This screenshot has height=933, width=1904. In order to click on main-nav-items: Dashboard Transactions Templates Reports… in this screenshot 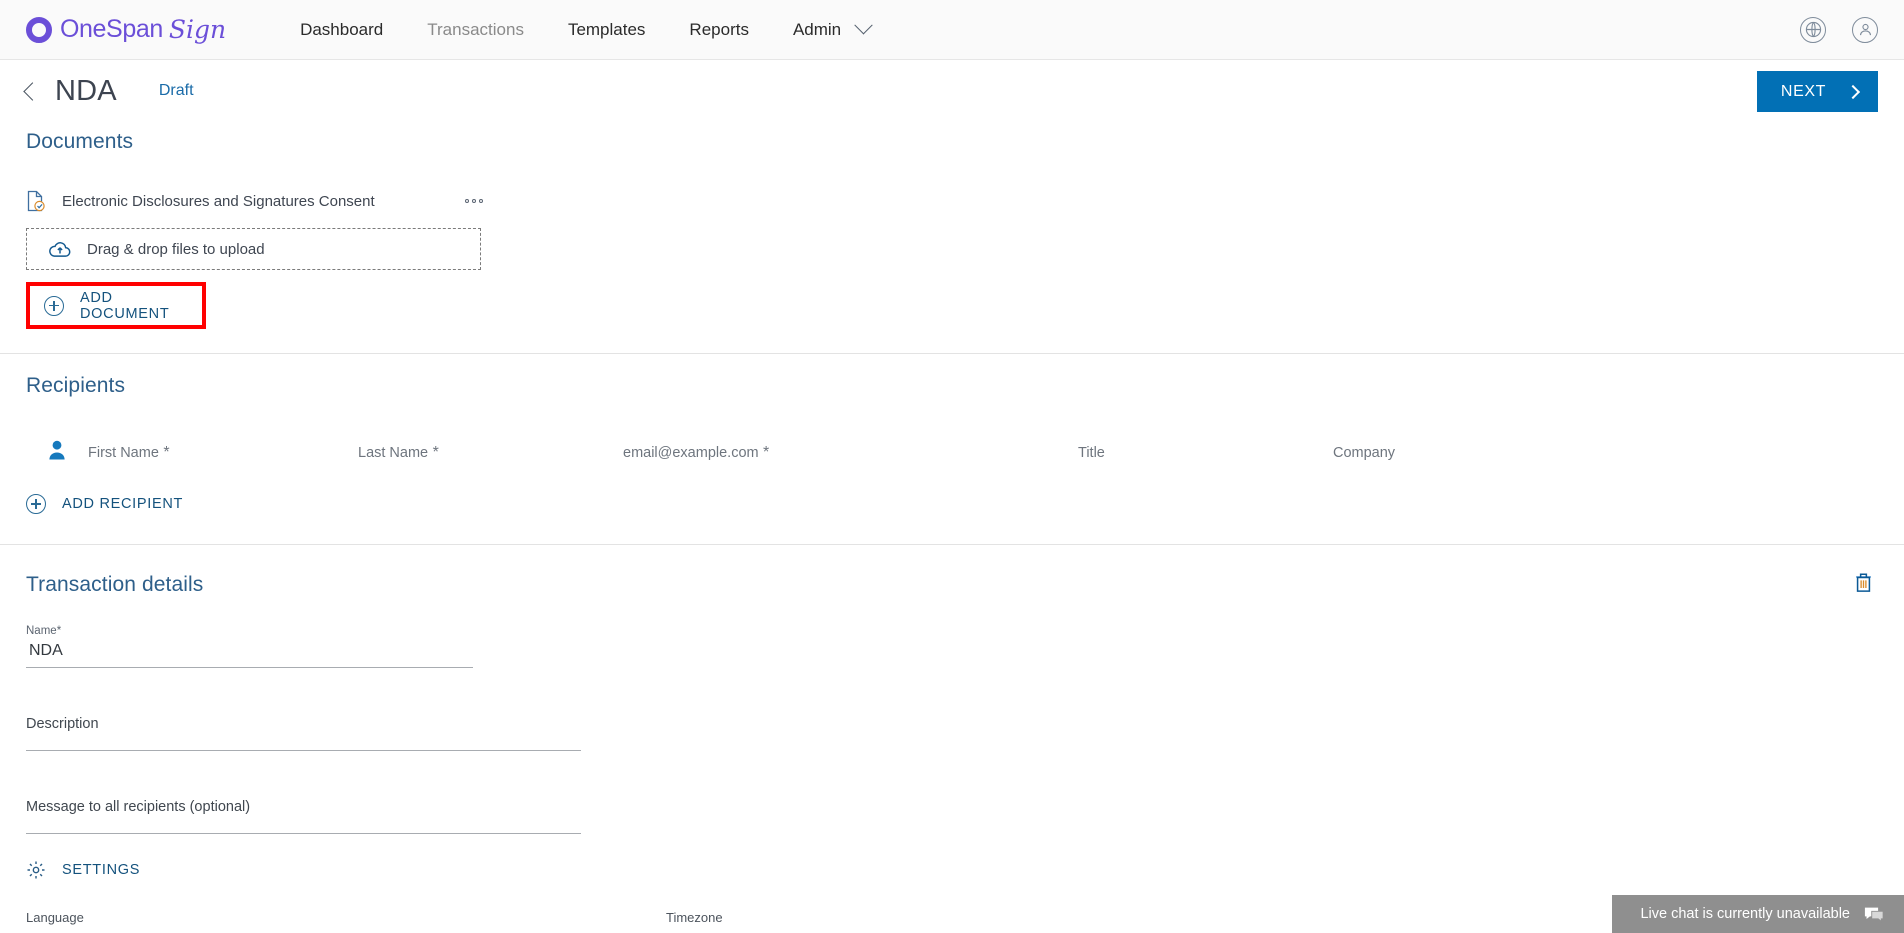, I will do `click(585, 30)`.